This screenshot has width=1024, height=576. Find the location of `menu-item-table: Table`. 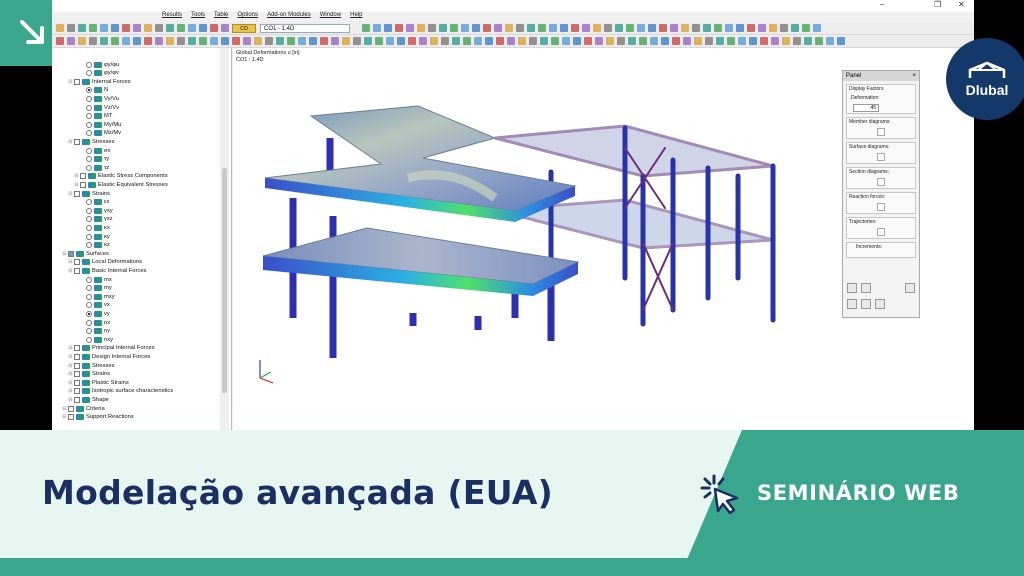

menu-item-table: Table is located at coordinates (221, 17).